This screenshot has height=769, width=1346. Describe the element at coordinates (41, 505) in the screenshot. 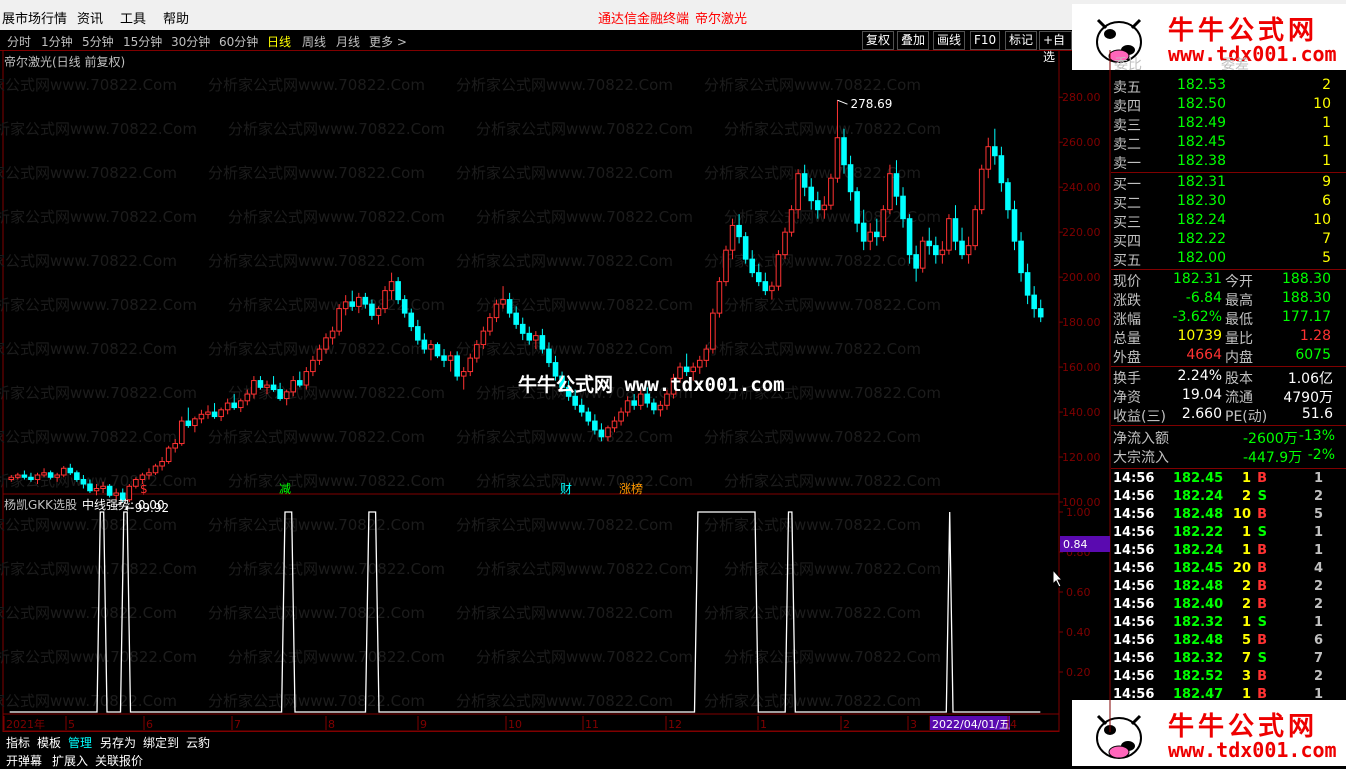

I see `indicator-title: 杨凯GKK选股` at that location.